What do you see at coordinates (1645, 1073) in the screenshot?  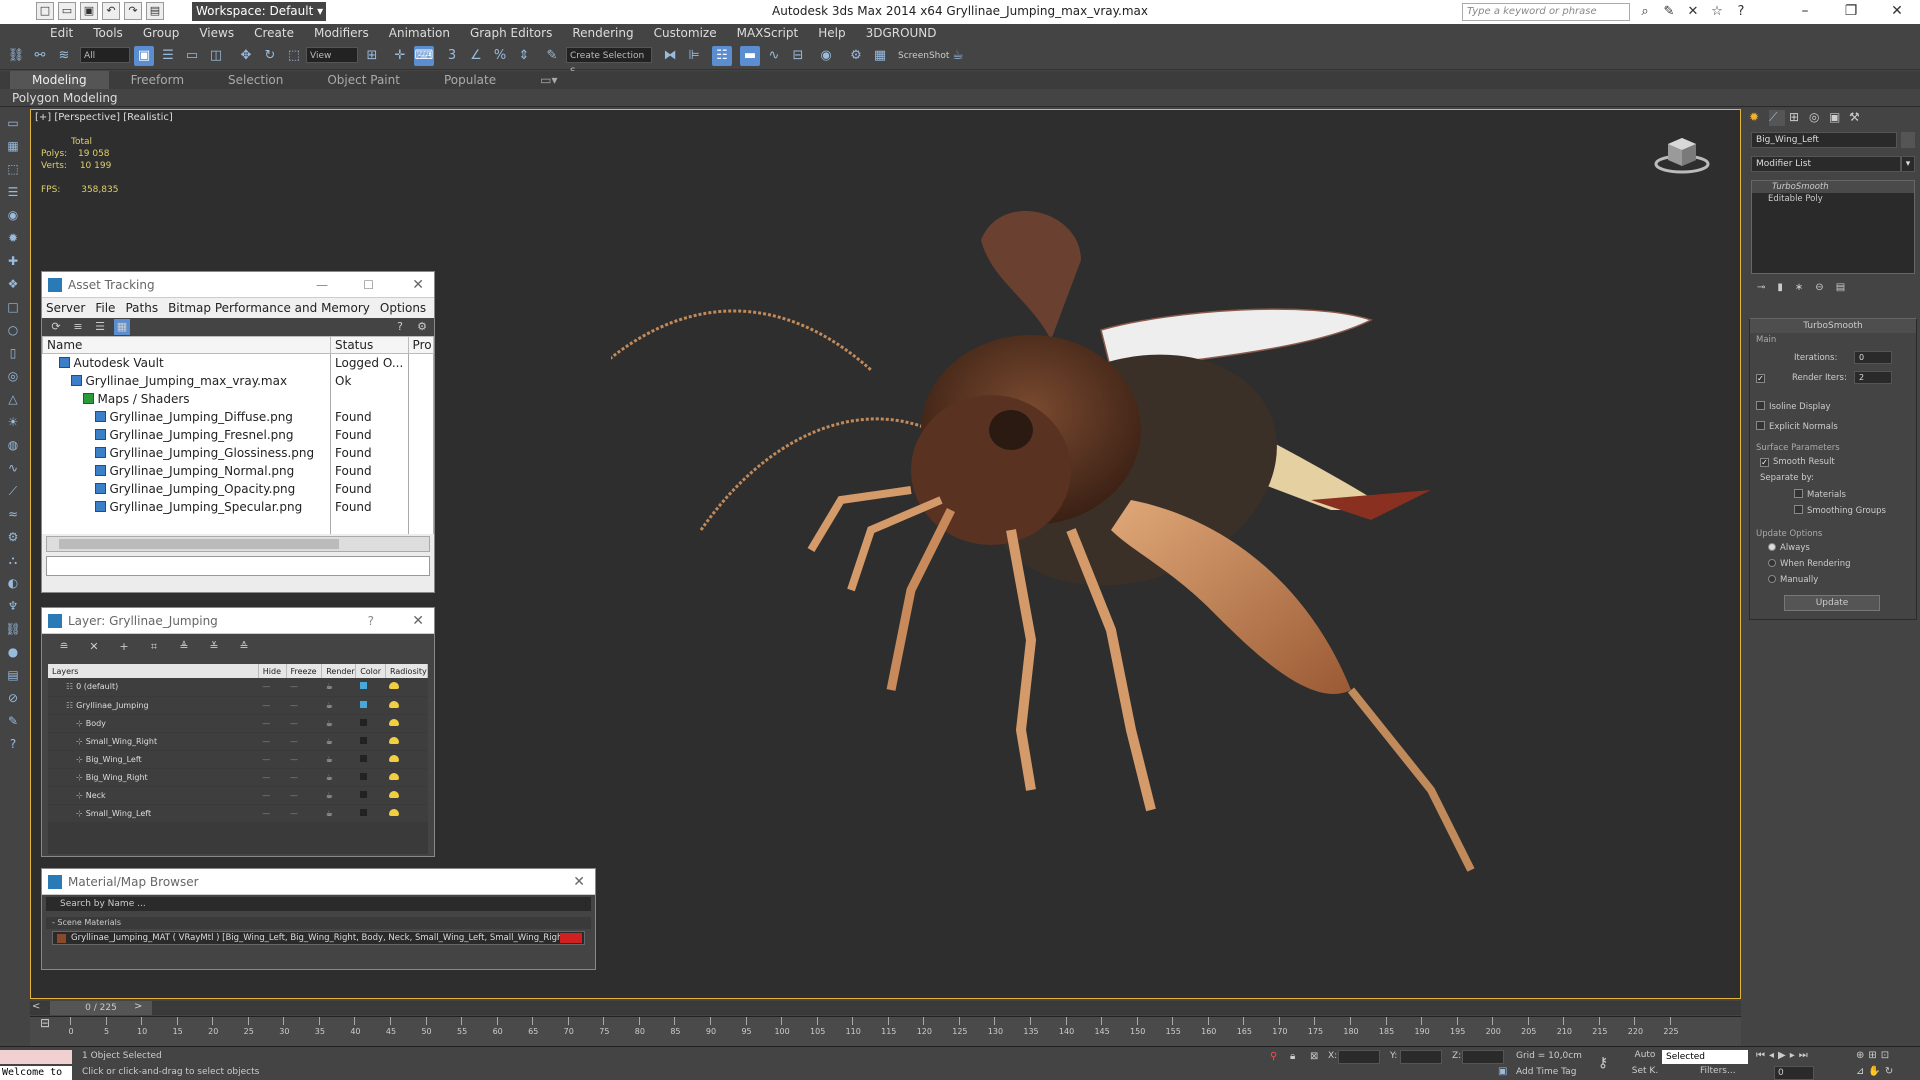 I see `set-key-button: Set K.` at bounding box center [1645, 1073].